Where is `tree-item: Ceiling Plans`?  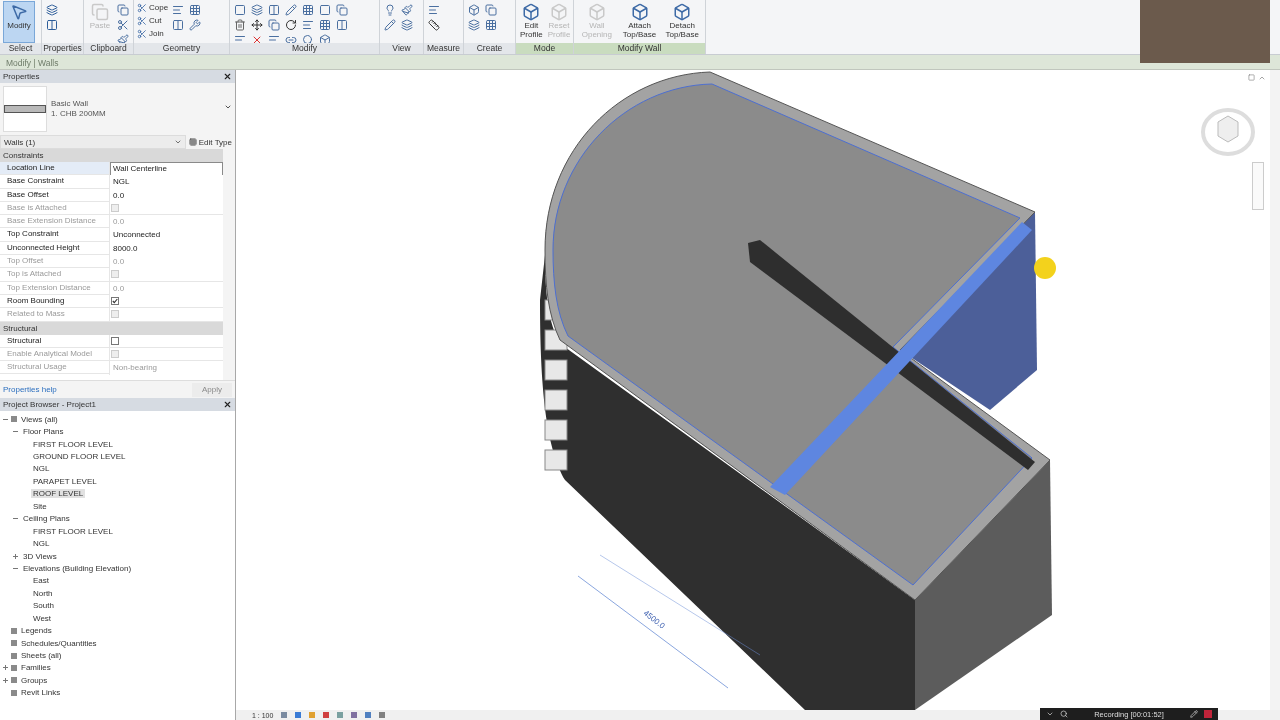
tree-item: Ceiling Plans is located at coordinates (46, 519).